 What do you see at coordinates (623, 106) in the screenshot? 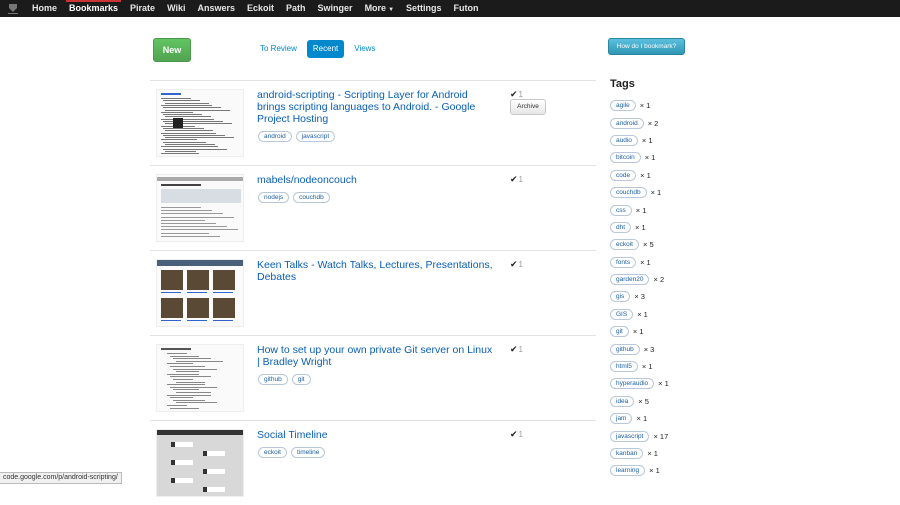
I see `sidebar-tag-agile: agile` at bounding box center [623, 106].